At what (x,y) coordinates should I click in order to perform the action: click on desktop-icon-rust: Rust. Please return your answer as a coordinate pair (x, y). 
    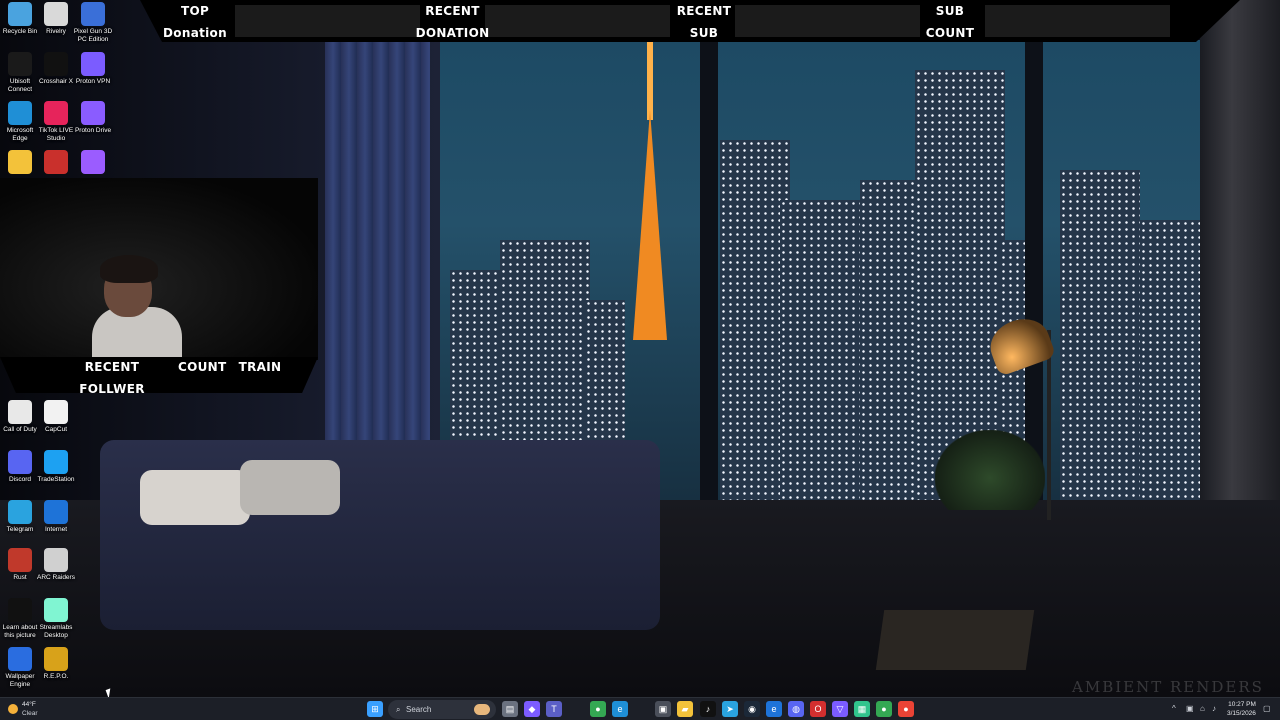
    Looking at the image, I should click on (20, 565).